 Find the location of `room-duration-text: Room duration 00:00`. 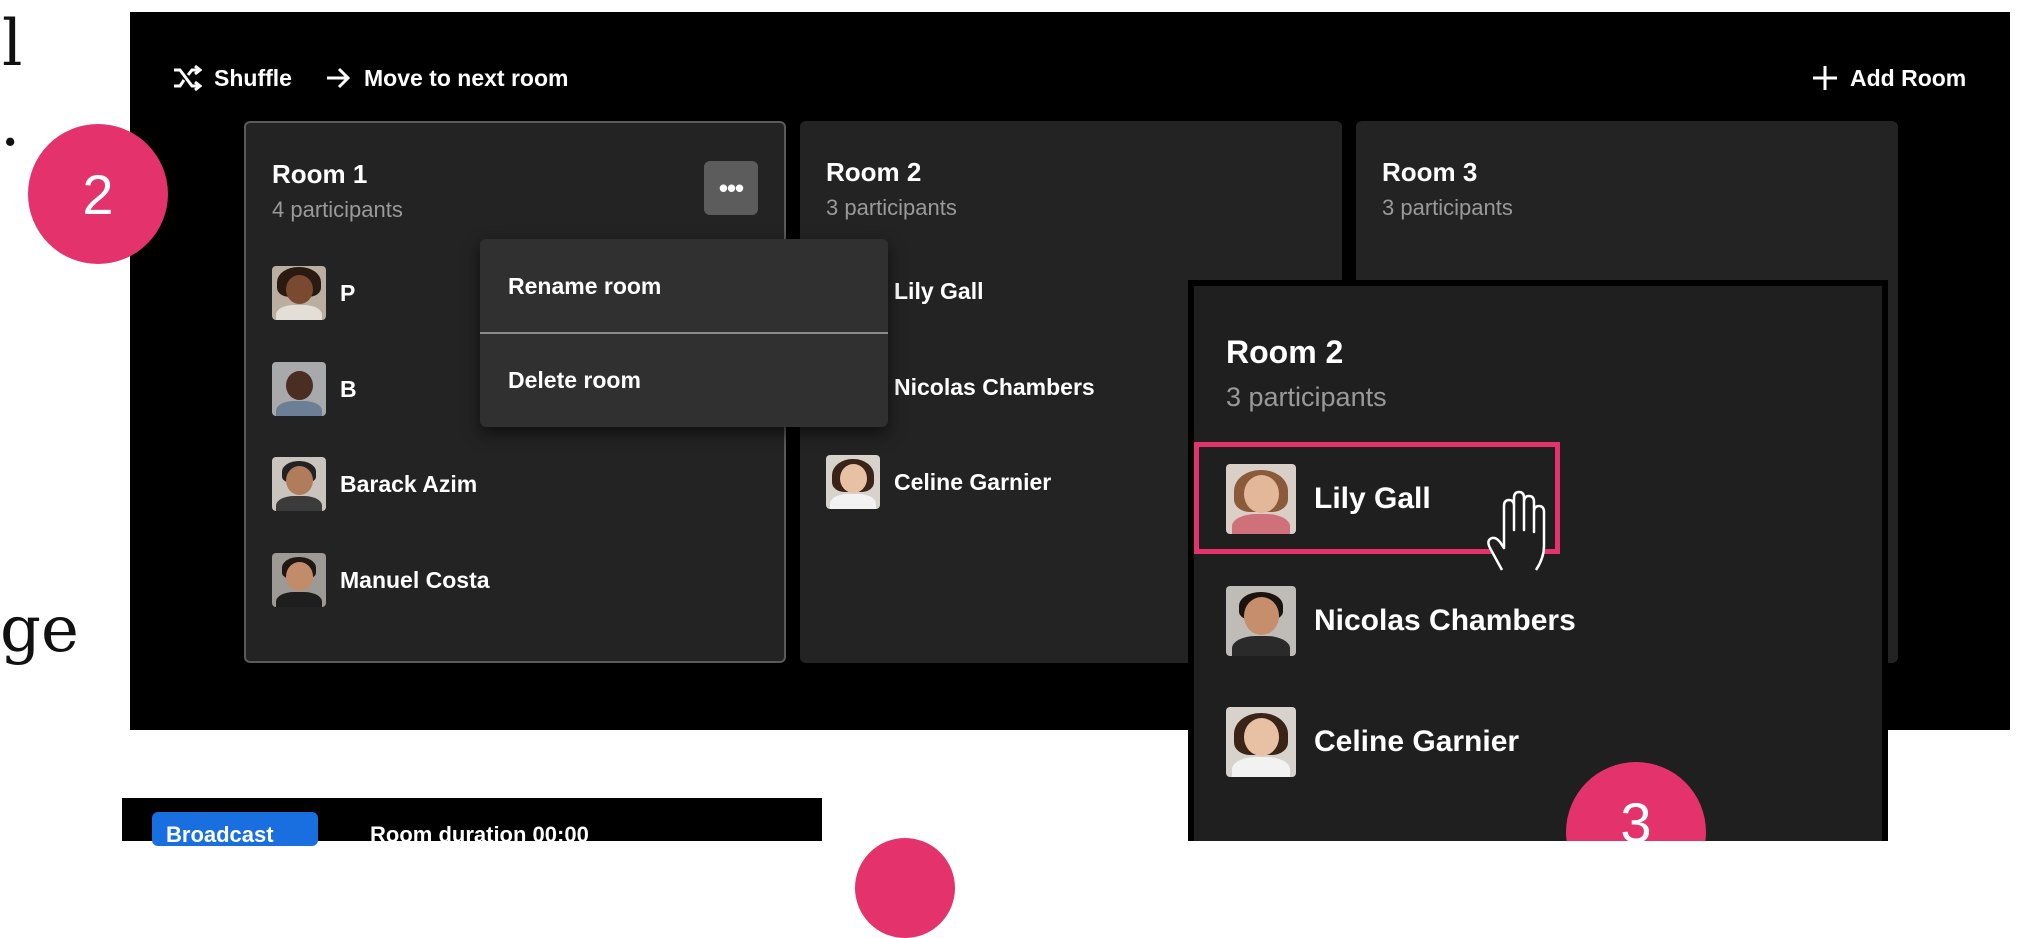

room-duration-text: Room duration 00:00 is located at coordinates (479, 834).